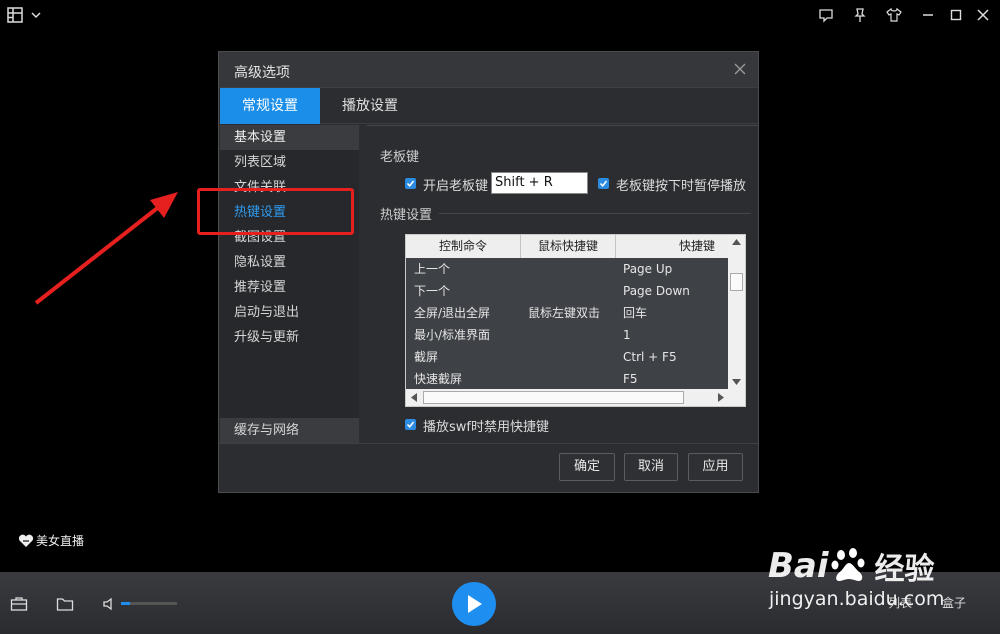 This screenshot has width=1000, height=634. I want to click on table-row: 上一个 Page Up, so click(567, 269).